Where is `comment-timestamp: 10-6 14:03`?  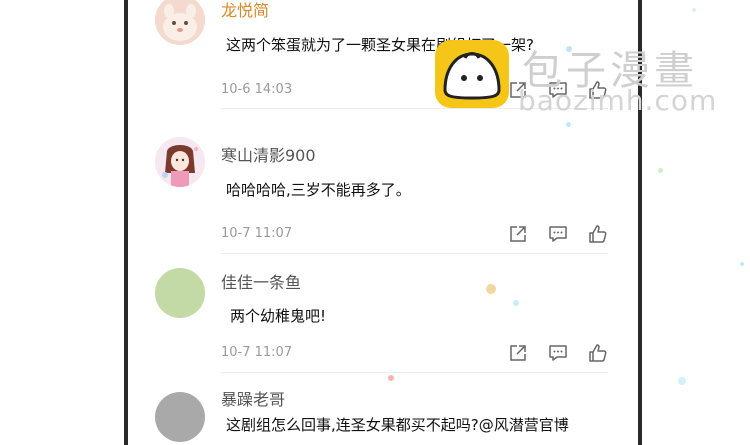 comment-timestamp: 10-6 14:03 is located at coordinates (257, 89).